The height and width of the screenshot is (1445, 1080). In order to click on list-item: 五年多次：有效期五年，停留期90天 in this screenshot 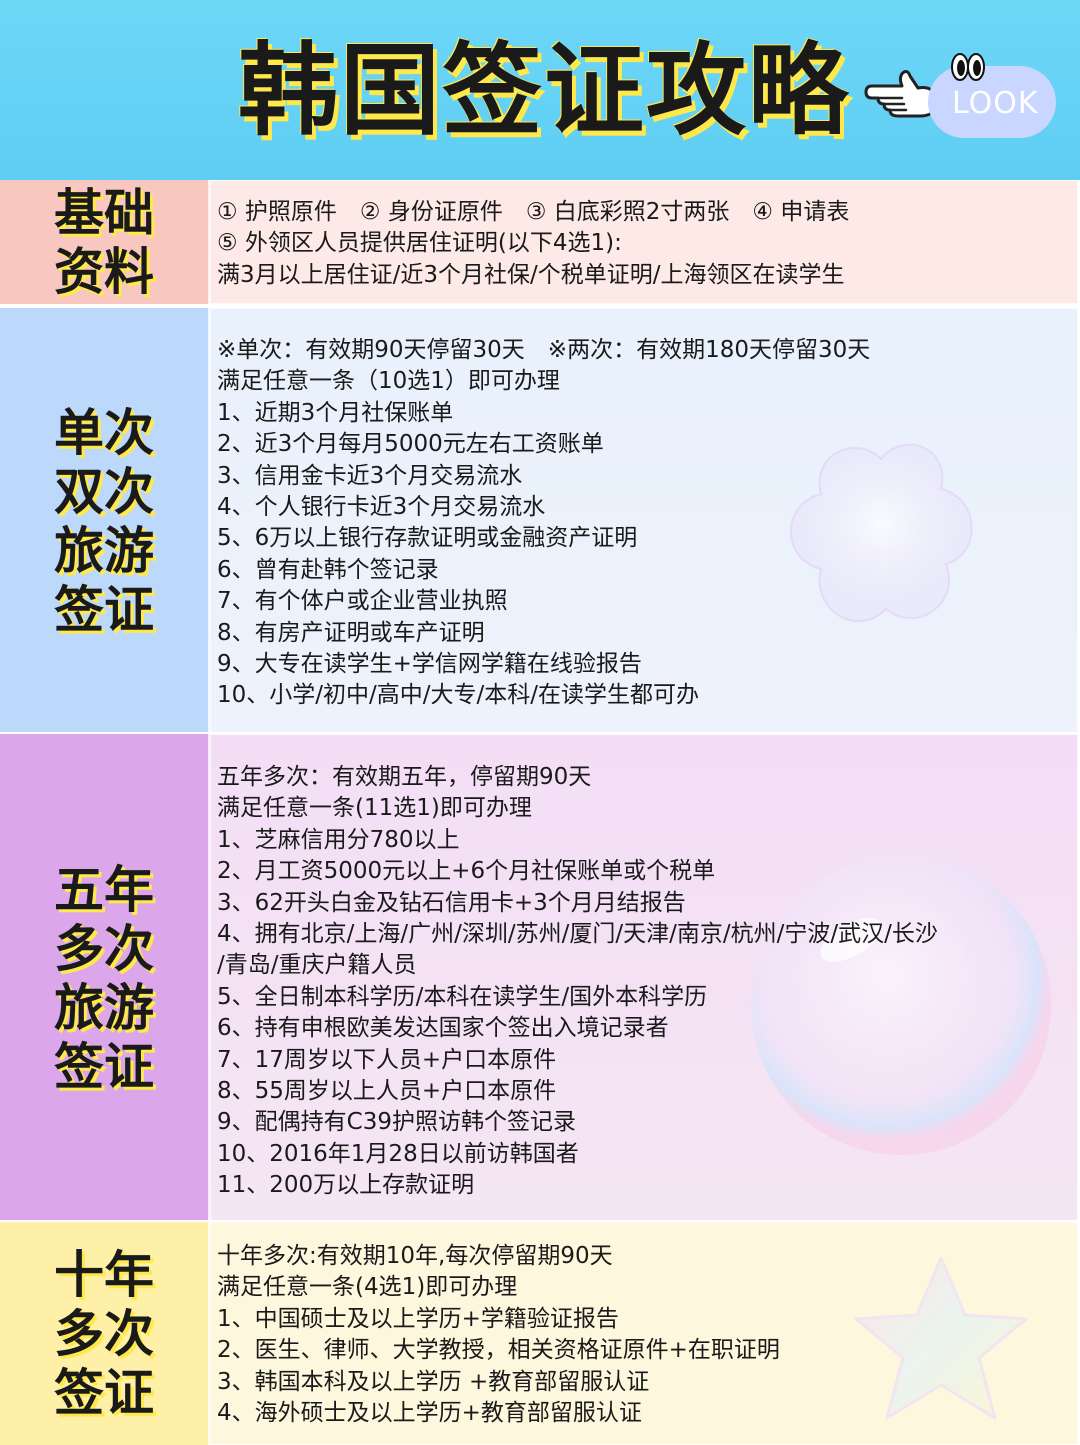, I will do `click(404, 777)`.